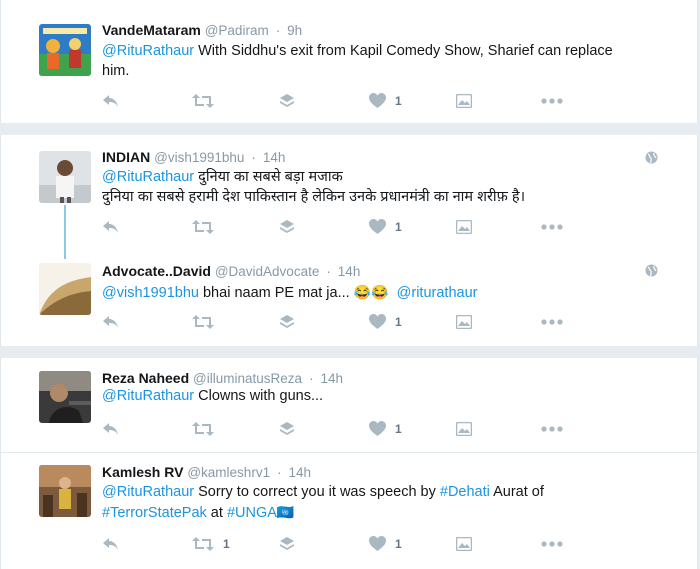 The width and height of the screenshot is (700, 569). Describe the element at coordinates (228, 472) in the screenshot. I see `user-handle: @kamleshrv1` at that location.